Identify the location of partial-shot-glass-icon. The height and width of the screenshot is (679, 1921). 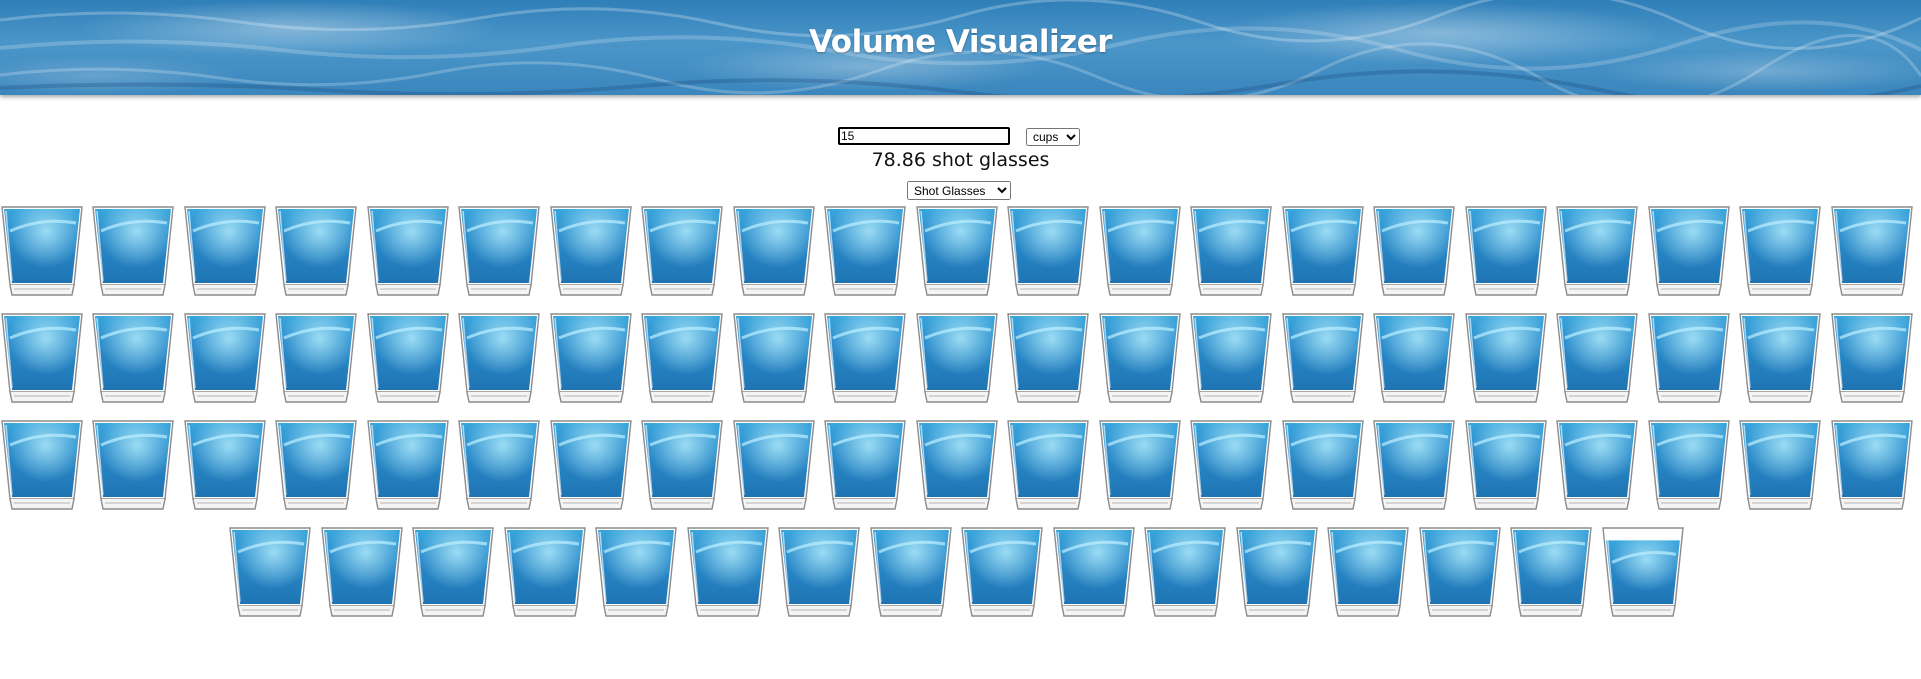
(1643, 572).